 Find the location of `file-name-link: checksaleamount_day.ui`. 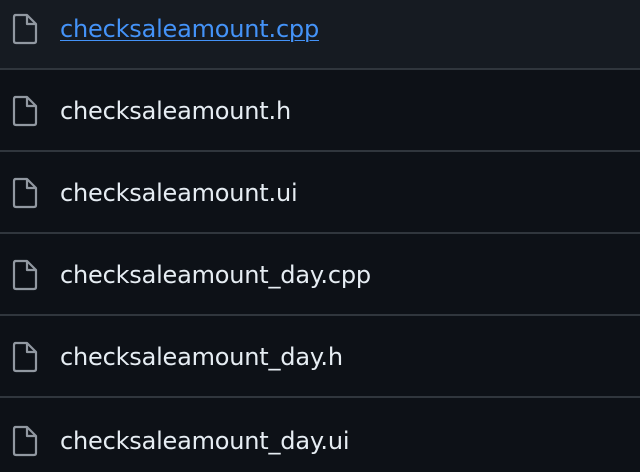

file-name-link: checksaleamount_day.ui is located at coordinates (205, 441).